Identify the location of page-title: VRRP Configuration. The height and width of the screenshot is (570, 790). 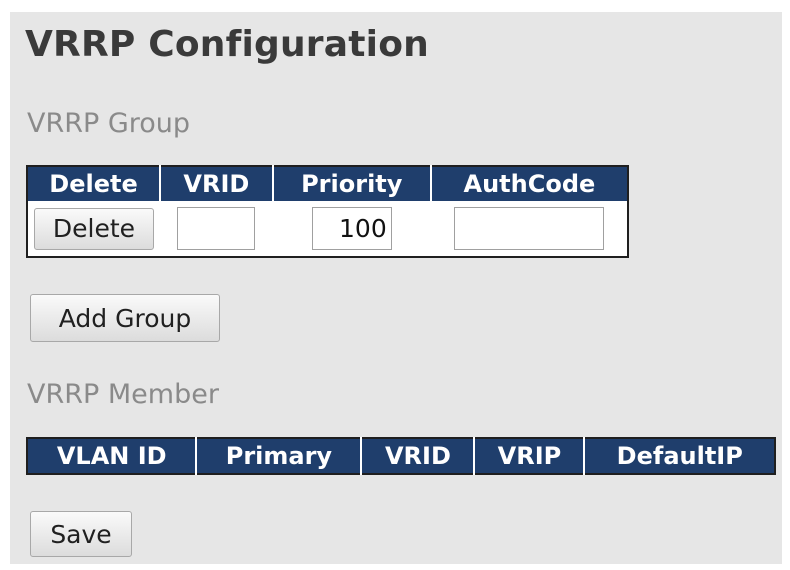
(227, 44).